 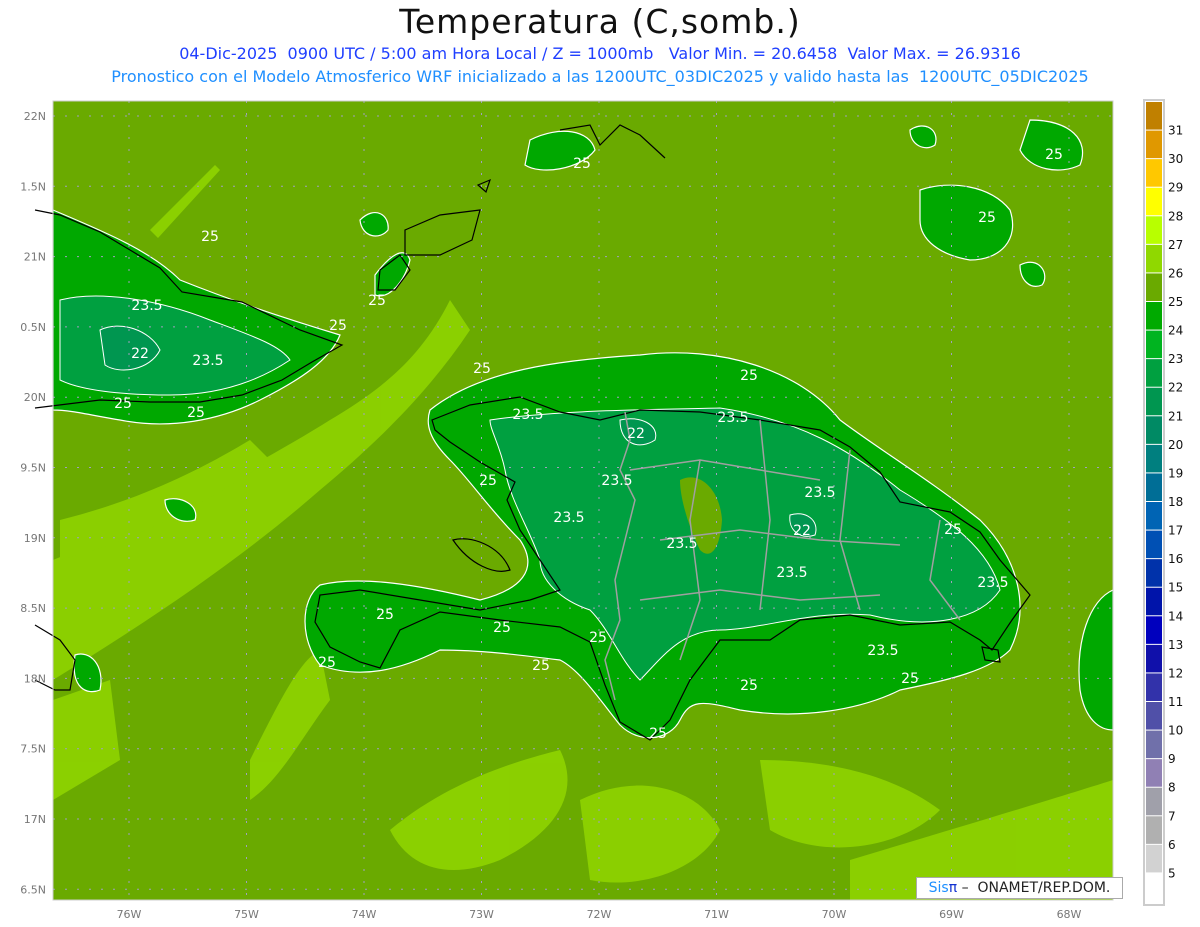 What do you see at coordinates (35, 678) in the screenshot?
I see `lat-label: 18N` at bounding box center [35, 678].